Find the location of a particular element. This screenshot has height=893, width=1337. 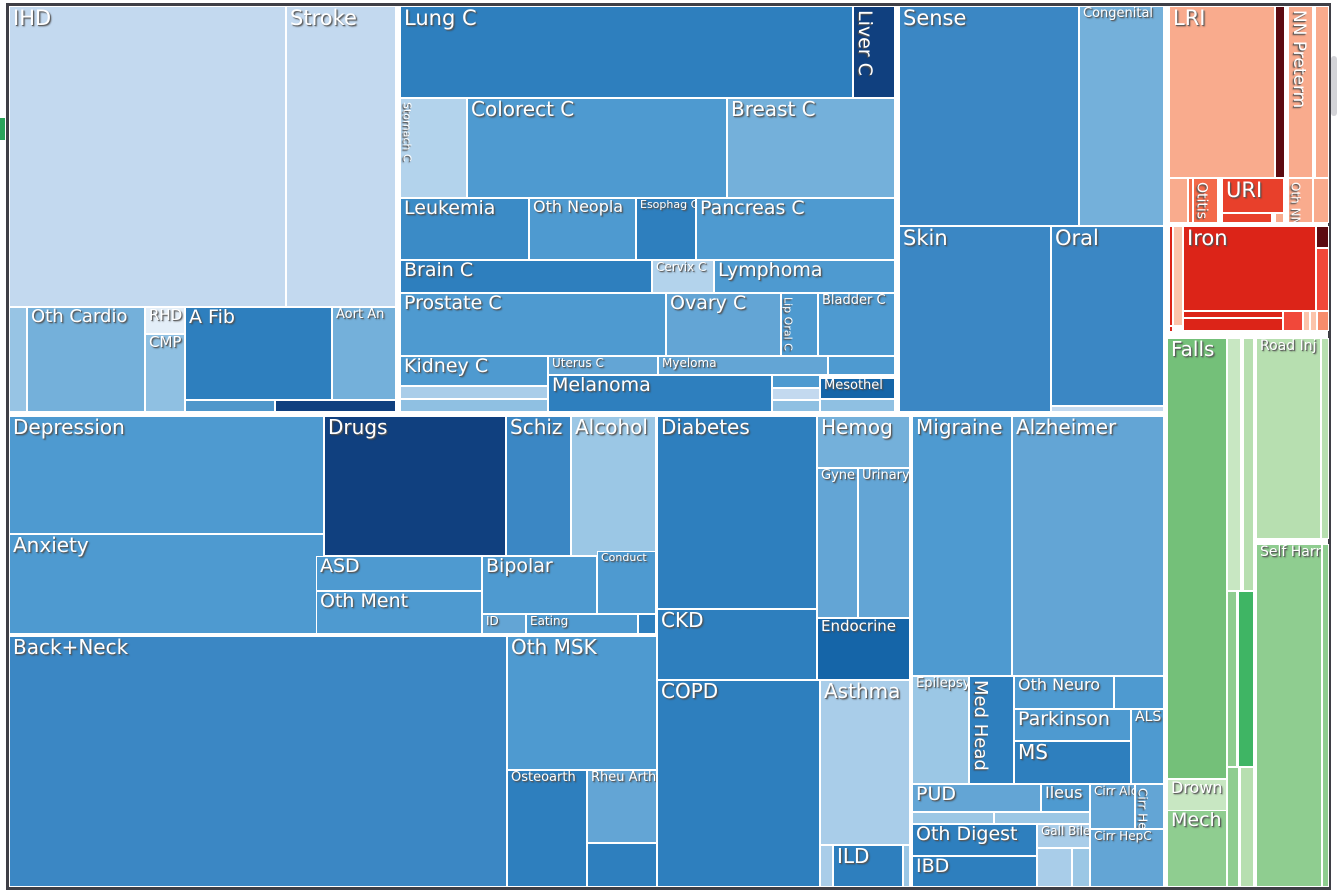

treemap-tile-brain-c-1-9: Brain C is located at coordinates (526, 276).